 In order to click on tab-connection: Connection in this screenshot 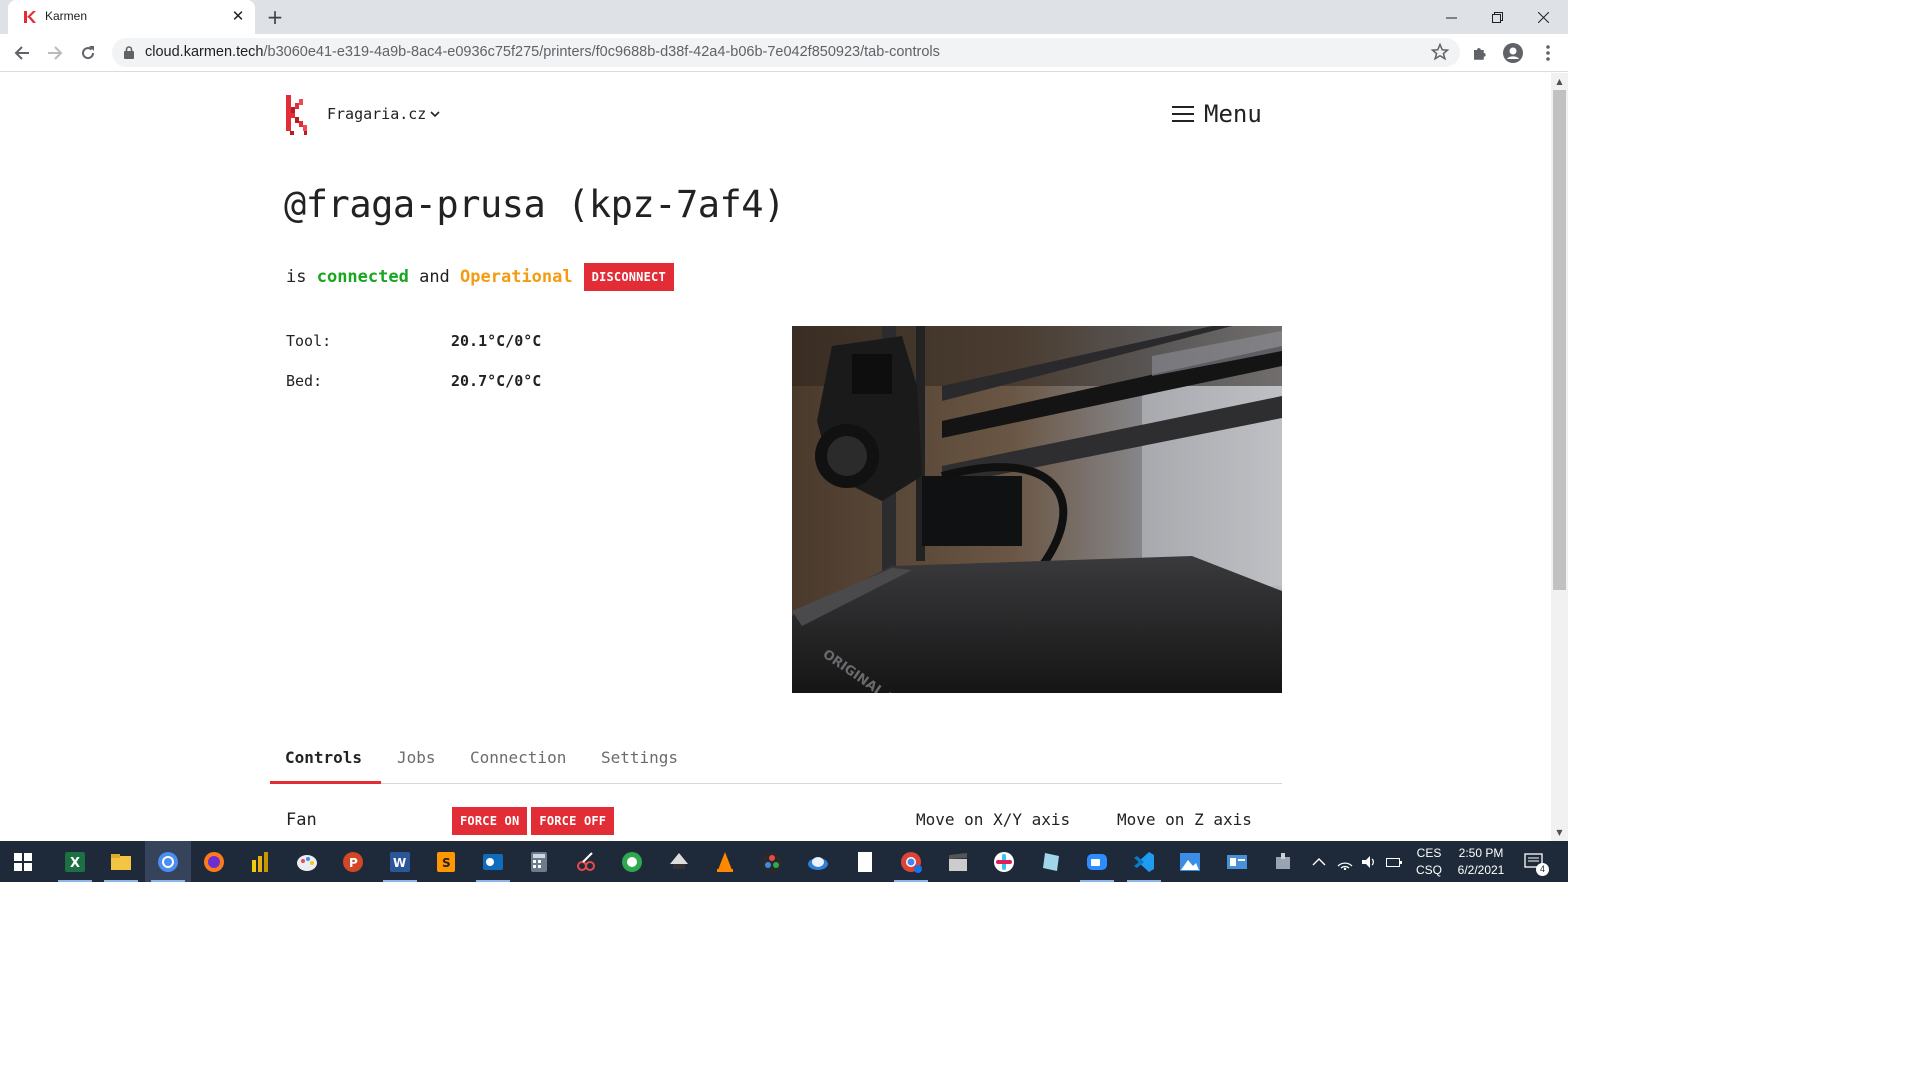, I will do `click(518, 760)`.